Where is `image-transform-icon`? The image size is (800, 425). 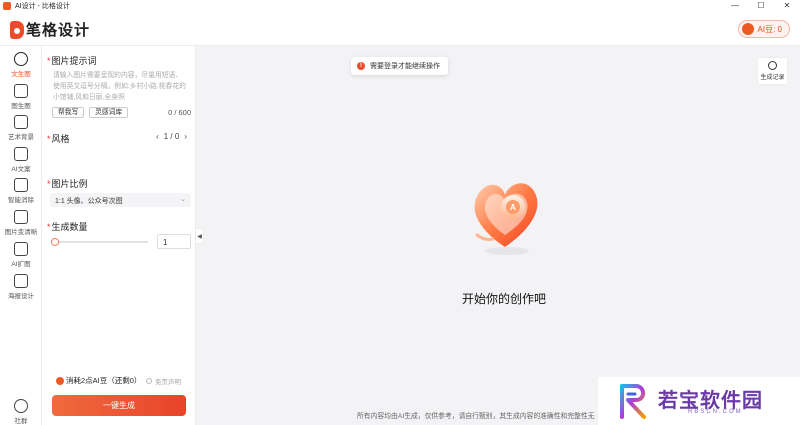
image-transform-icon is located at coordinates (21, 91).